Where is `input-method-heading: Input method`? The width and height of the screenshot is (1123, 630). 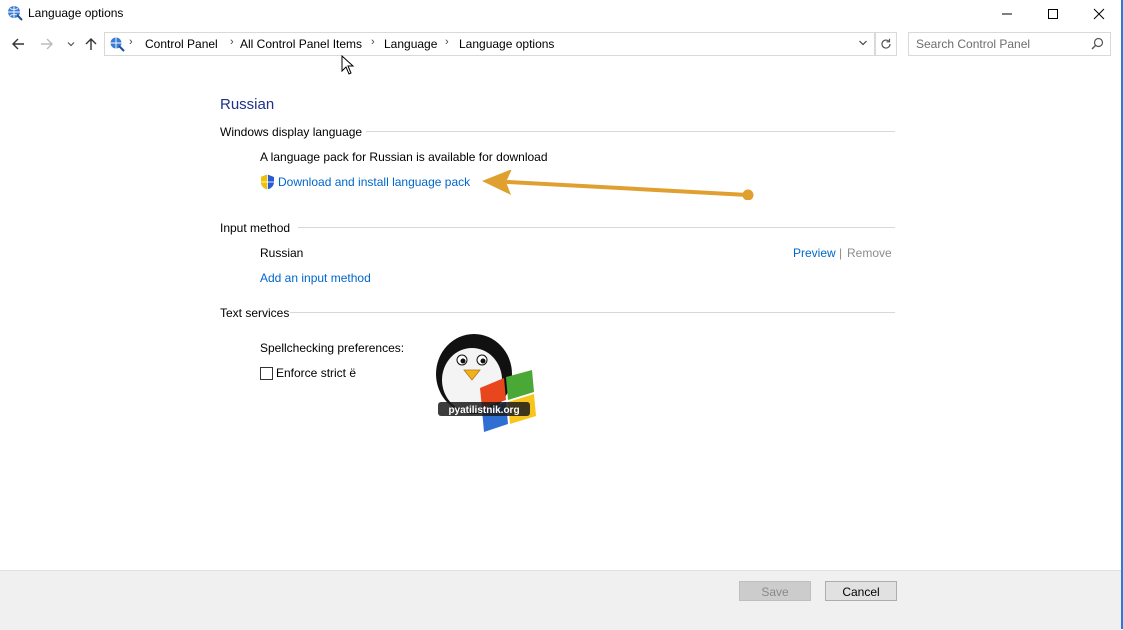 input-method-heading: Input method is located at coordinates (255, 228).